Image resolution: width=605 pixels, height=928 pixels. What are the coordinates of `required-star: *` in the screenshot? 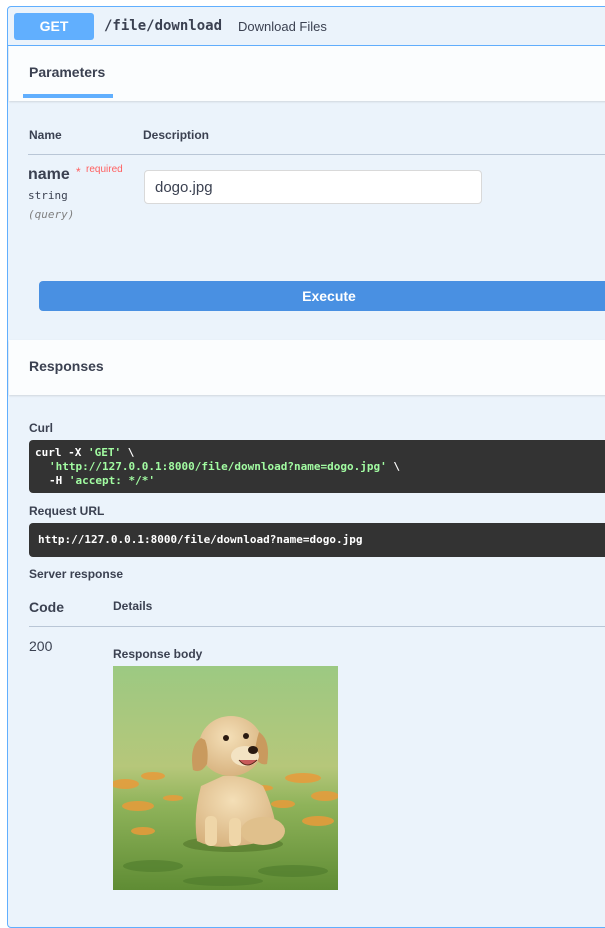 It's located at (78, 172).